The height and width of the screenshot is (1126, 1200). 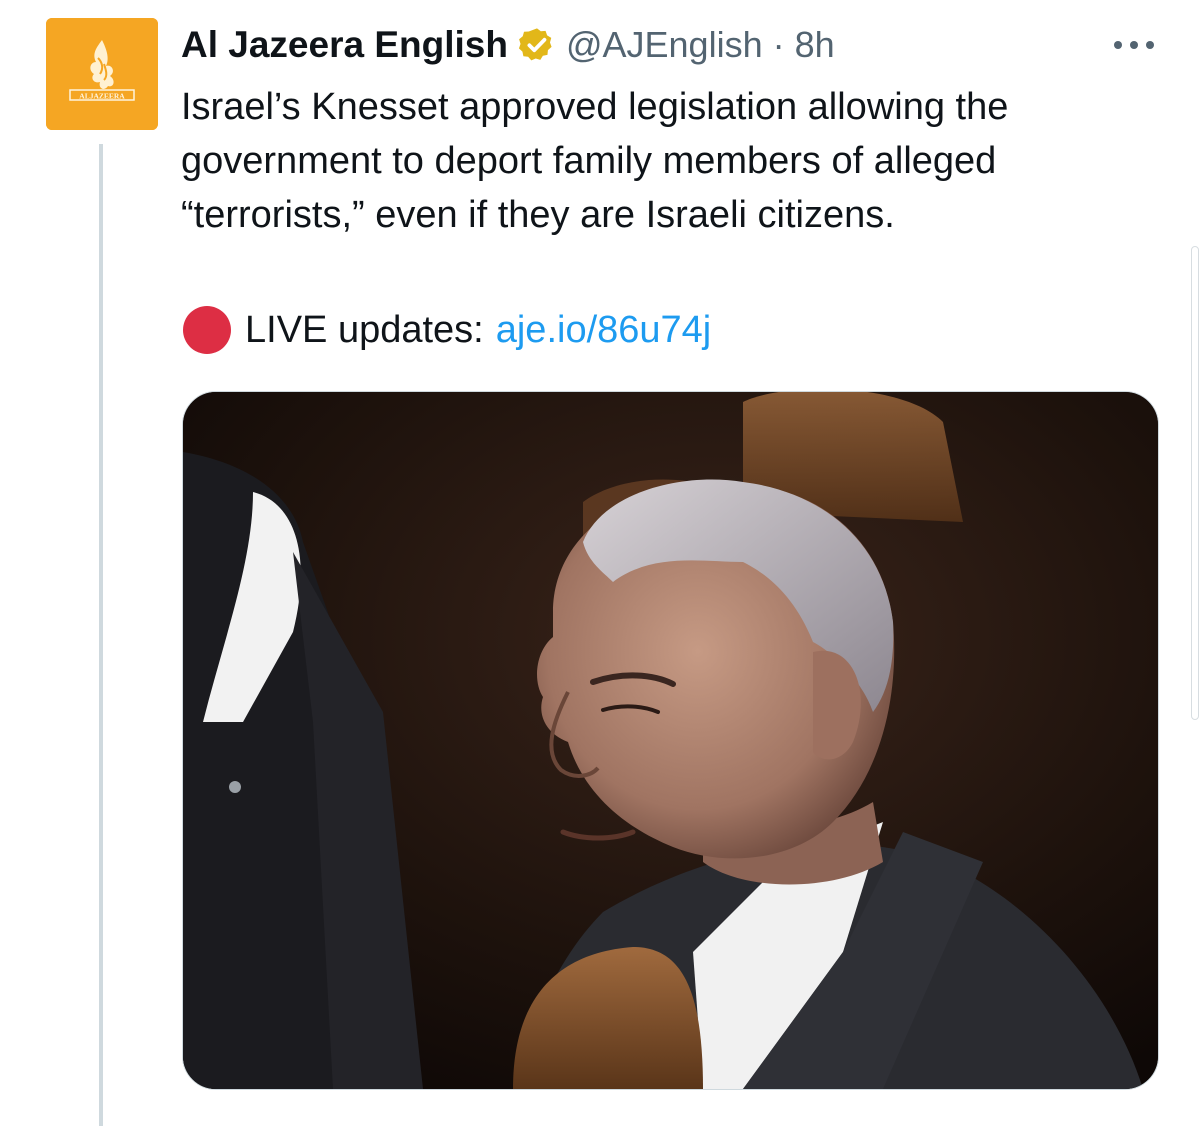 I want to click on scroll-handle, so click(x=1195, y=483).